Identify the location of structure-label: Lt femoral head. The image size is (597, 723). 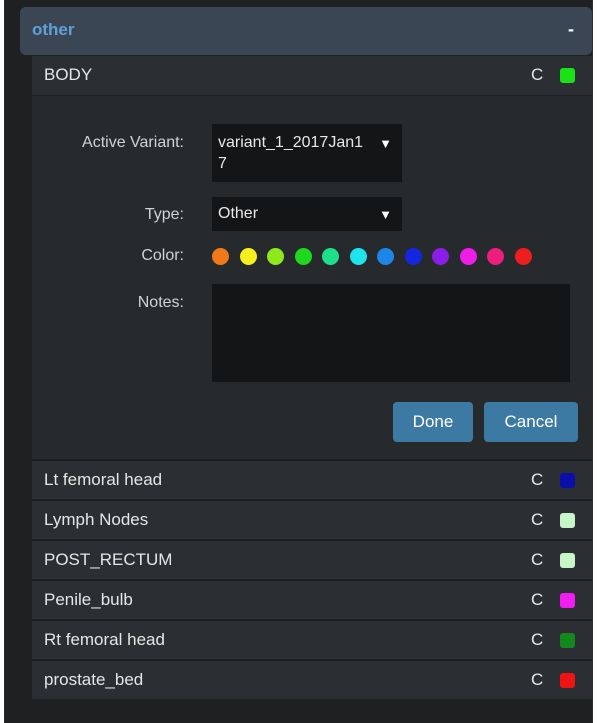
(103, 479).